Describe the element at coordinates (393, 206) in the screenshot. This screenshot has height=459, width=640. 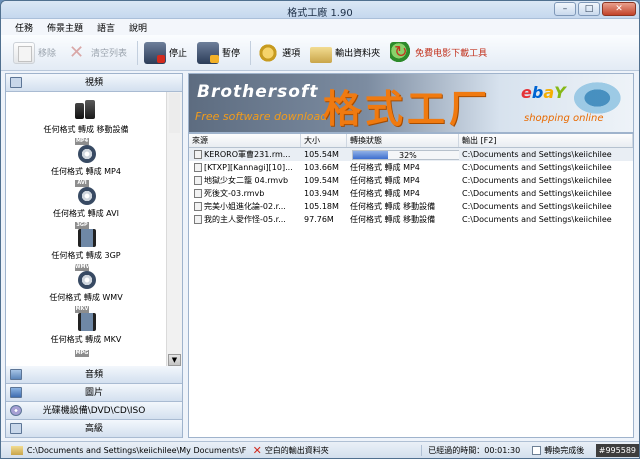
I see `row-status: 任何格式 轉成 移動設備` at that location.